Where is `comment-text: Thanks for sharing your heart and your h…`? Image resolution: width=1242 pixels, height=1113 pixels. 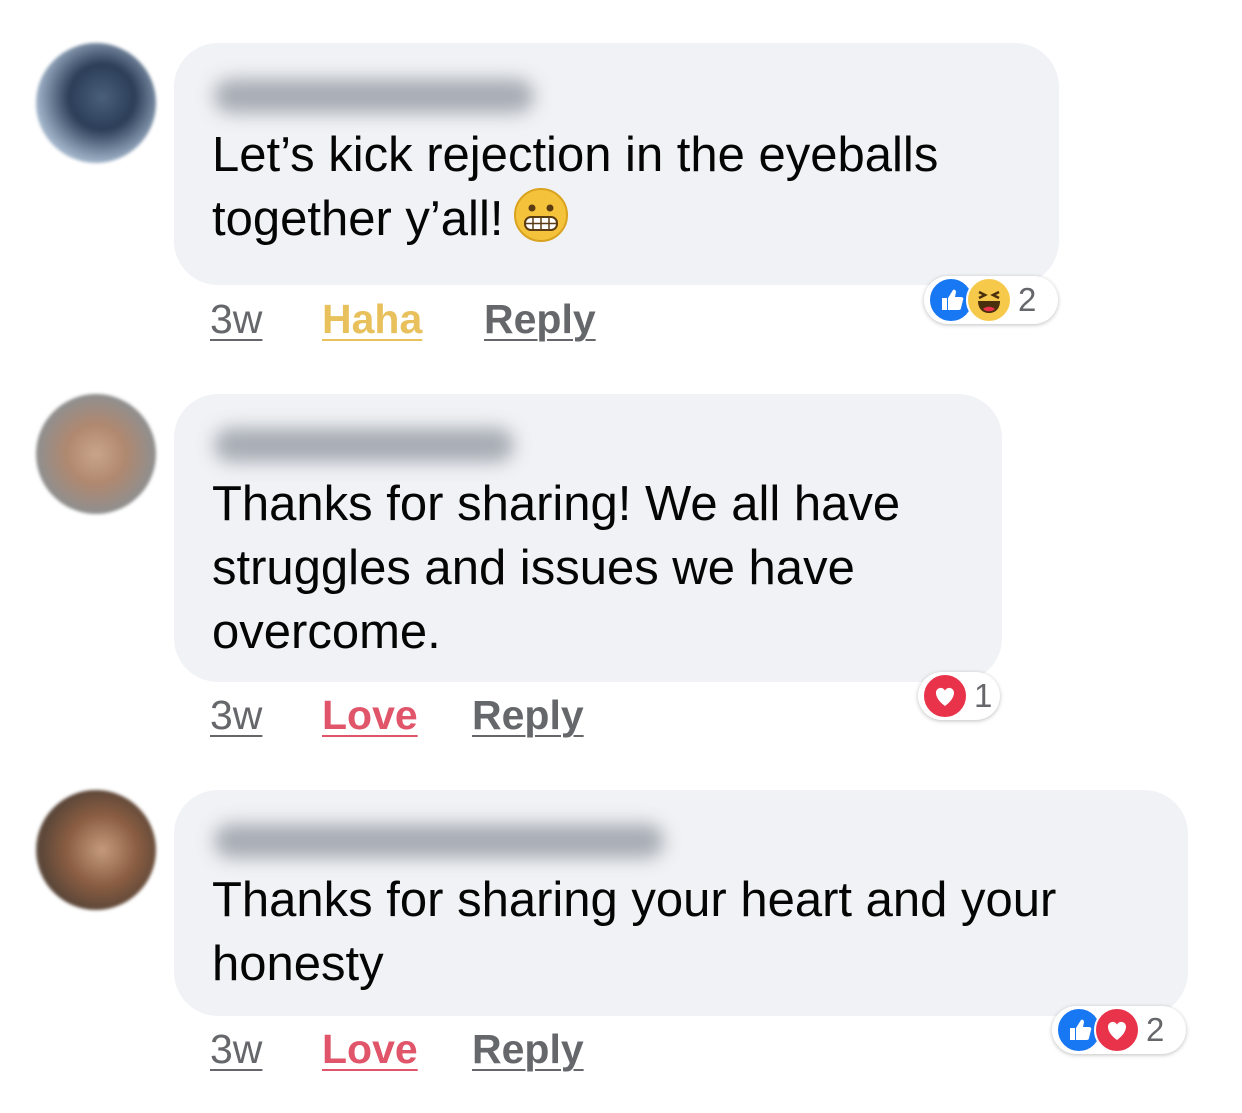 comment-text: Thanks for sharing your heart and your h… is located at coordinates (634, 932).